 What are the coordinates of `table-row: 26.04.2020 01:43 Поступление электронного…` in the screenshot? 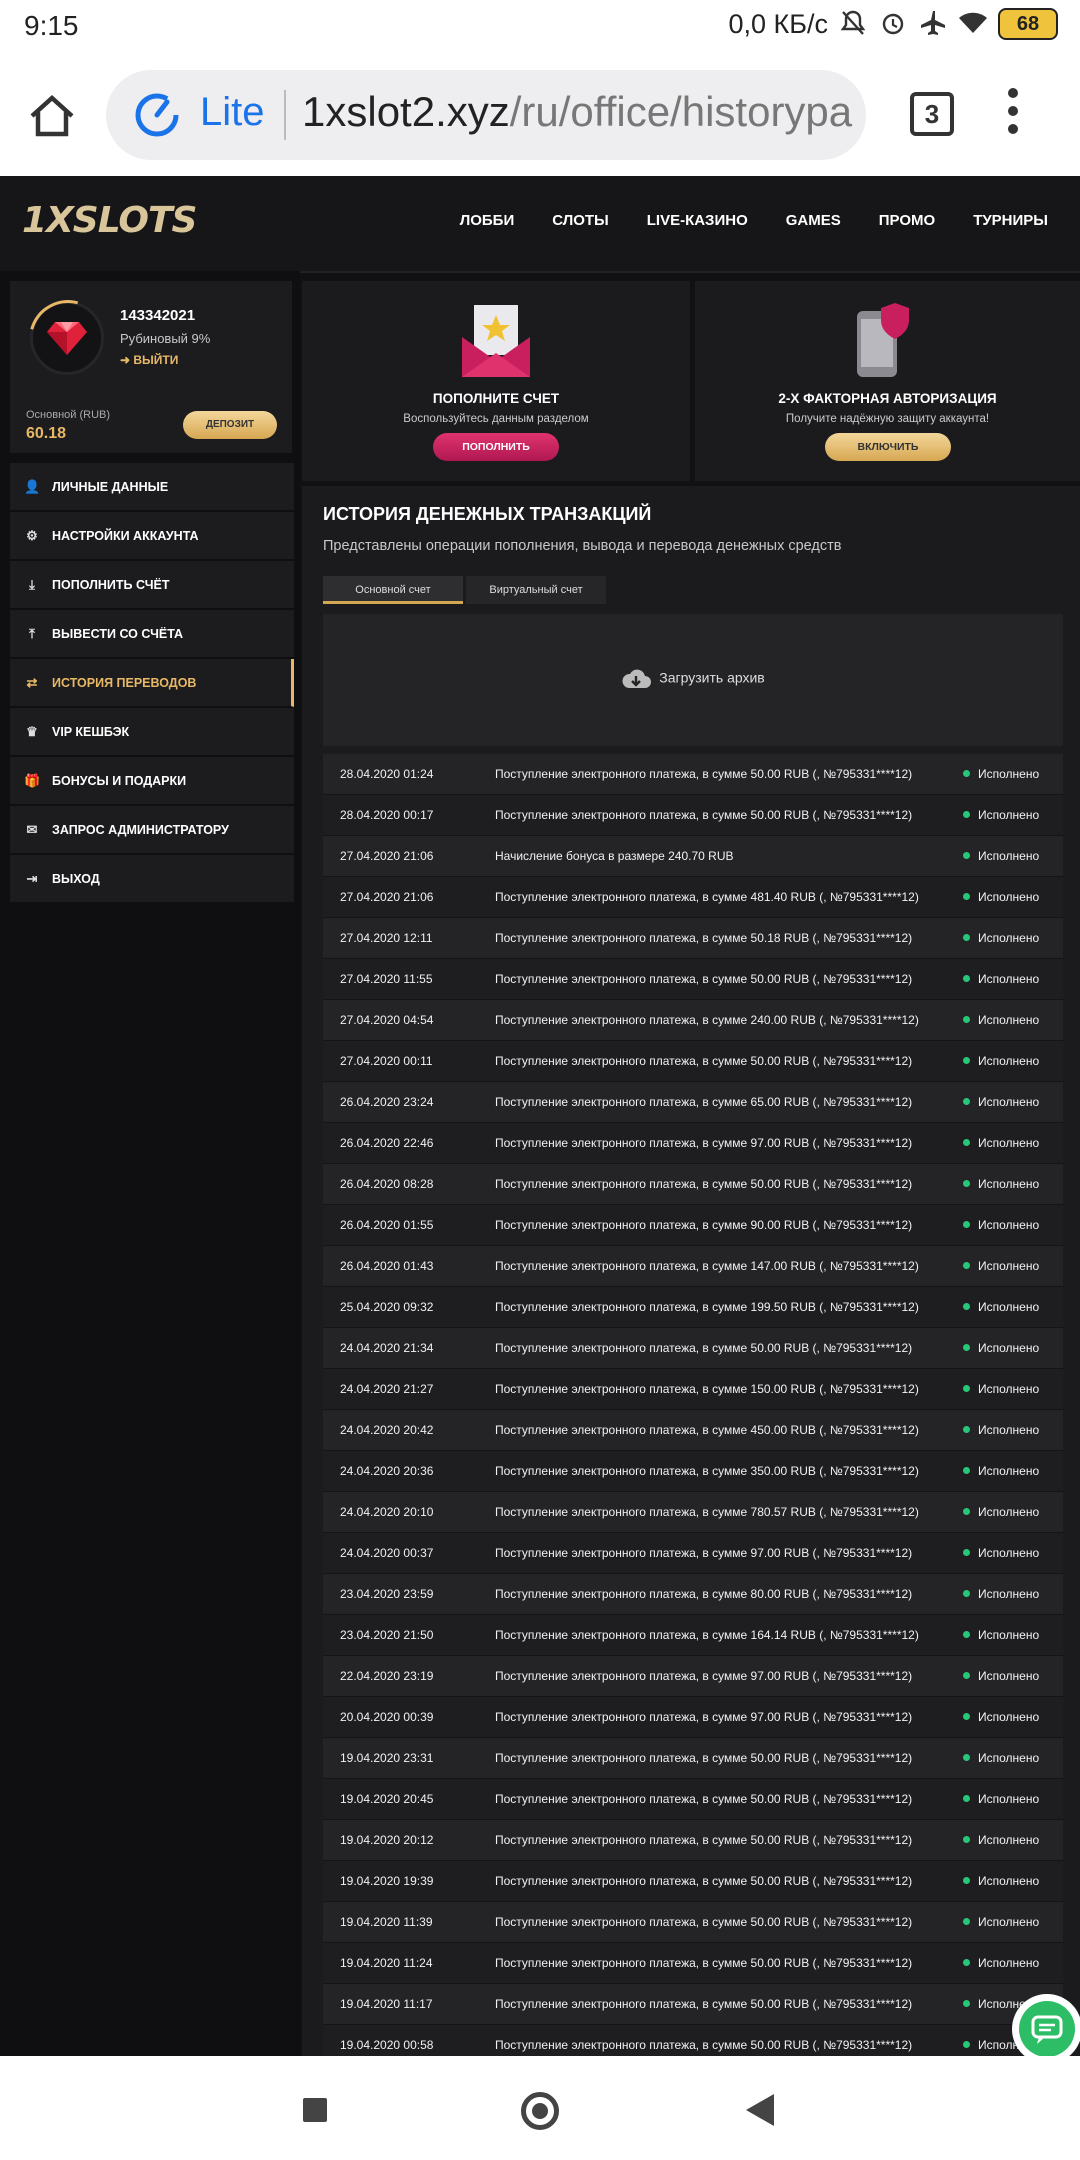 It's located at (693, 1266).